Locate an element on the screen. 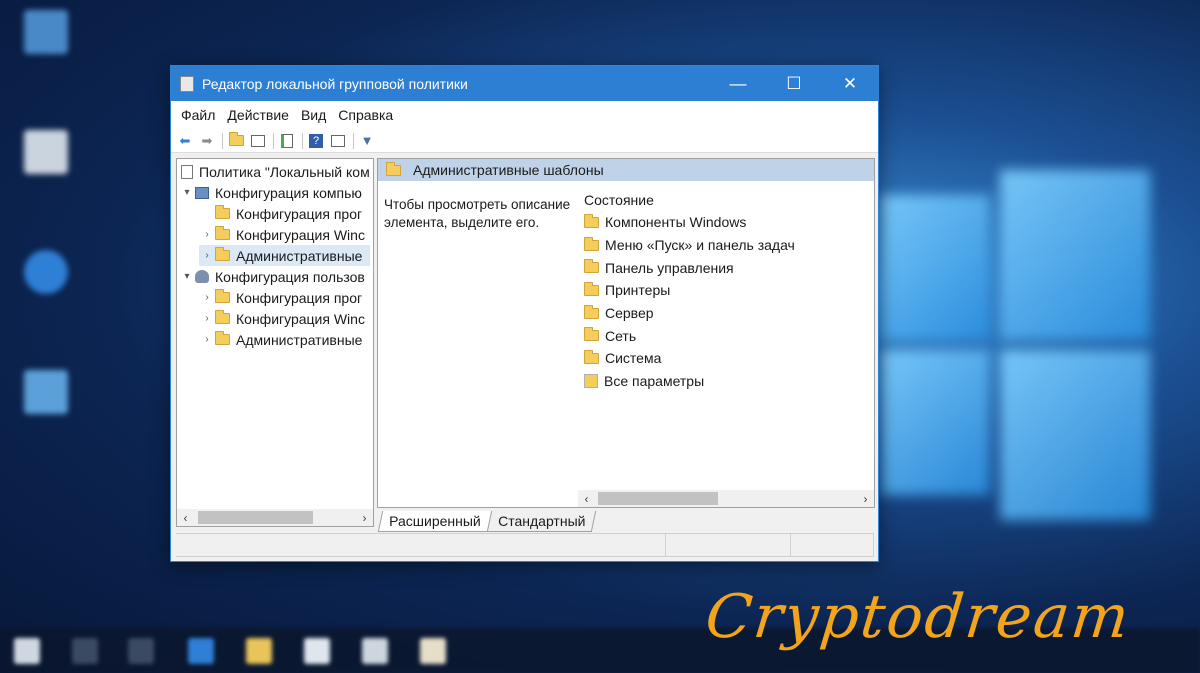  gpedit-app-icon is located at coordinates (187, 83).